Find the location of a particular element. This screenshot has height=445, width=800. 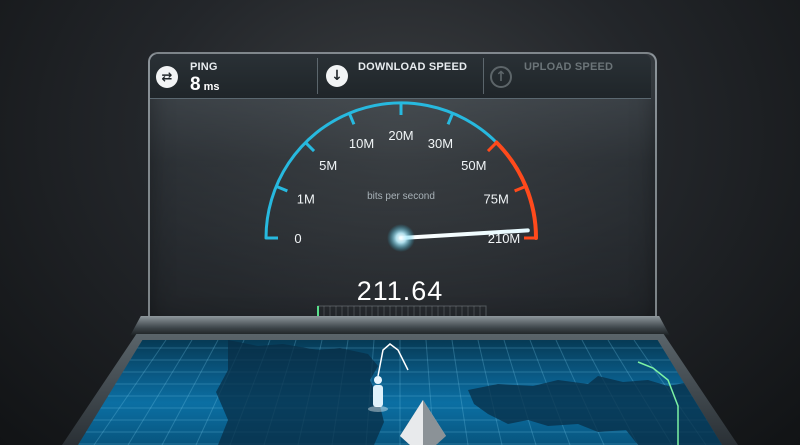

gauge-tick-label: 20M is located at coordinates (400, 135).